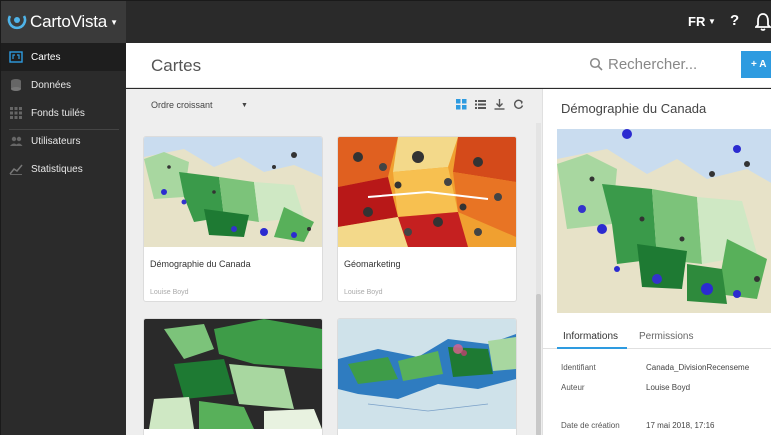 The height and width of the screenshot is (435, 771). I want to click on sidebar-item-label: Données, so click(51, 85).